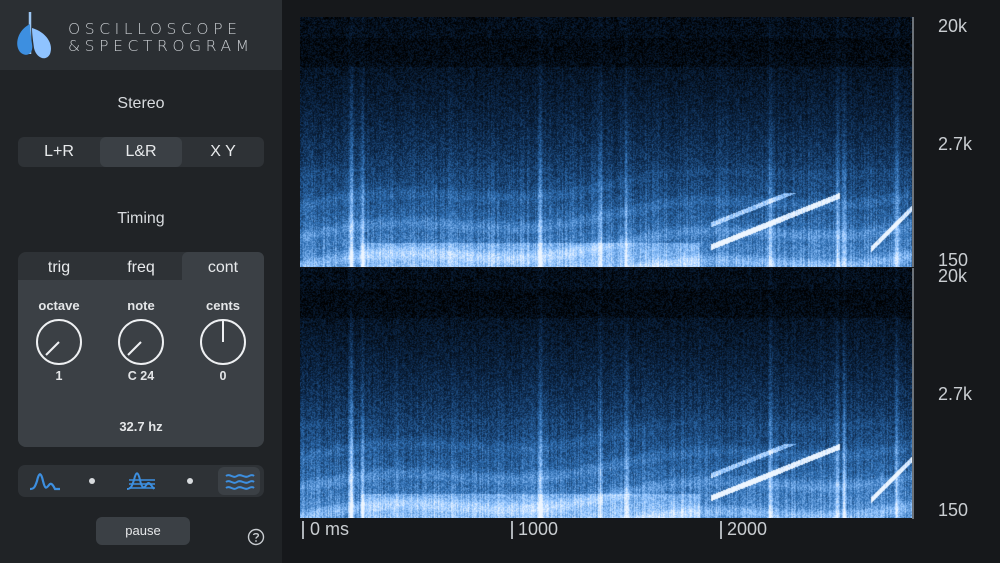 The height and width of the screenshot is (563, 1000). Describe the element at coordinates (747, 529) in the screenshot. I see `x-tick-label: 2000` at that location.